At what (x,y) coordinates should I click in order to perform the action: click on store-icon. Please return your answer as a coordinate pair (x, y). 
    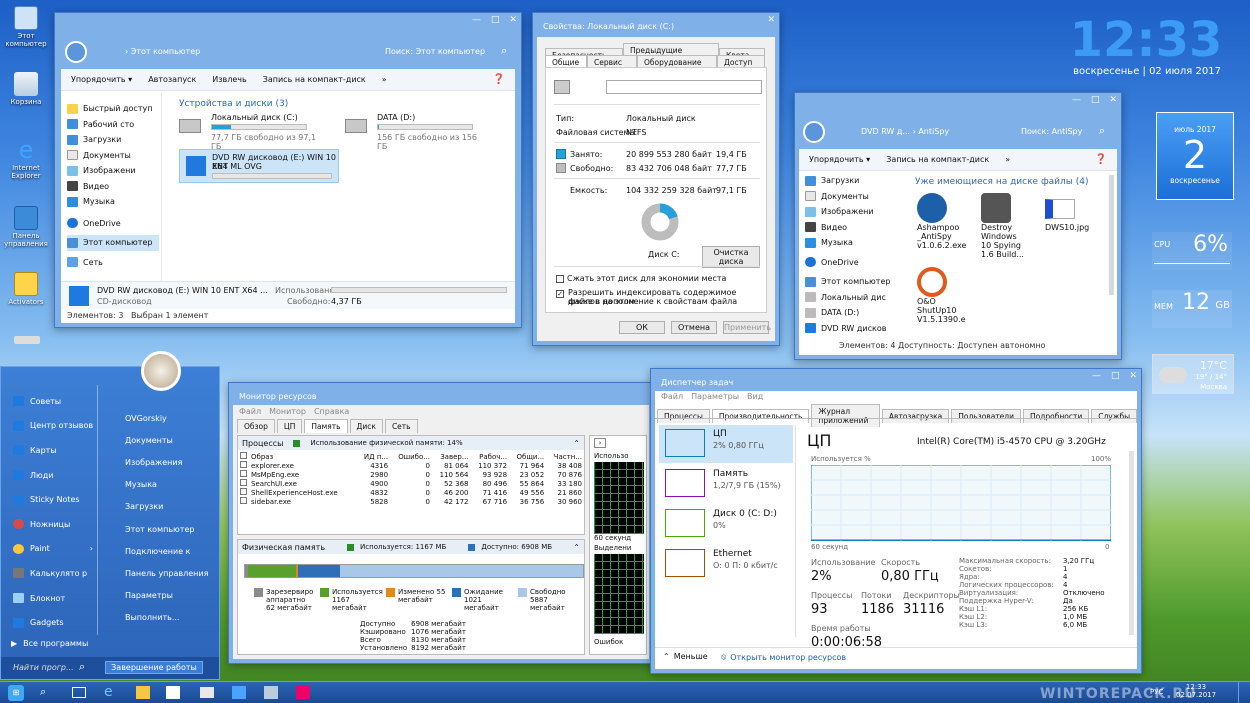
    Looking at the image, I should click on (173, 692).